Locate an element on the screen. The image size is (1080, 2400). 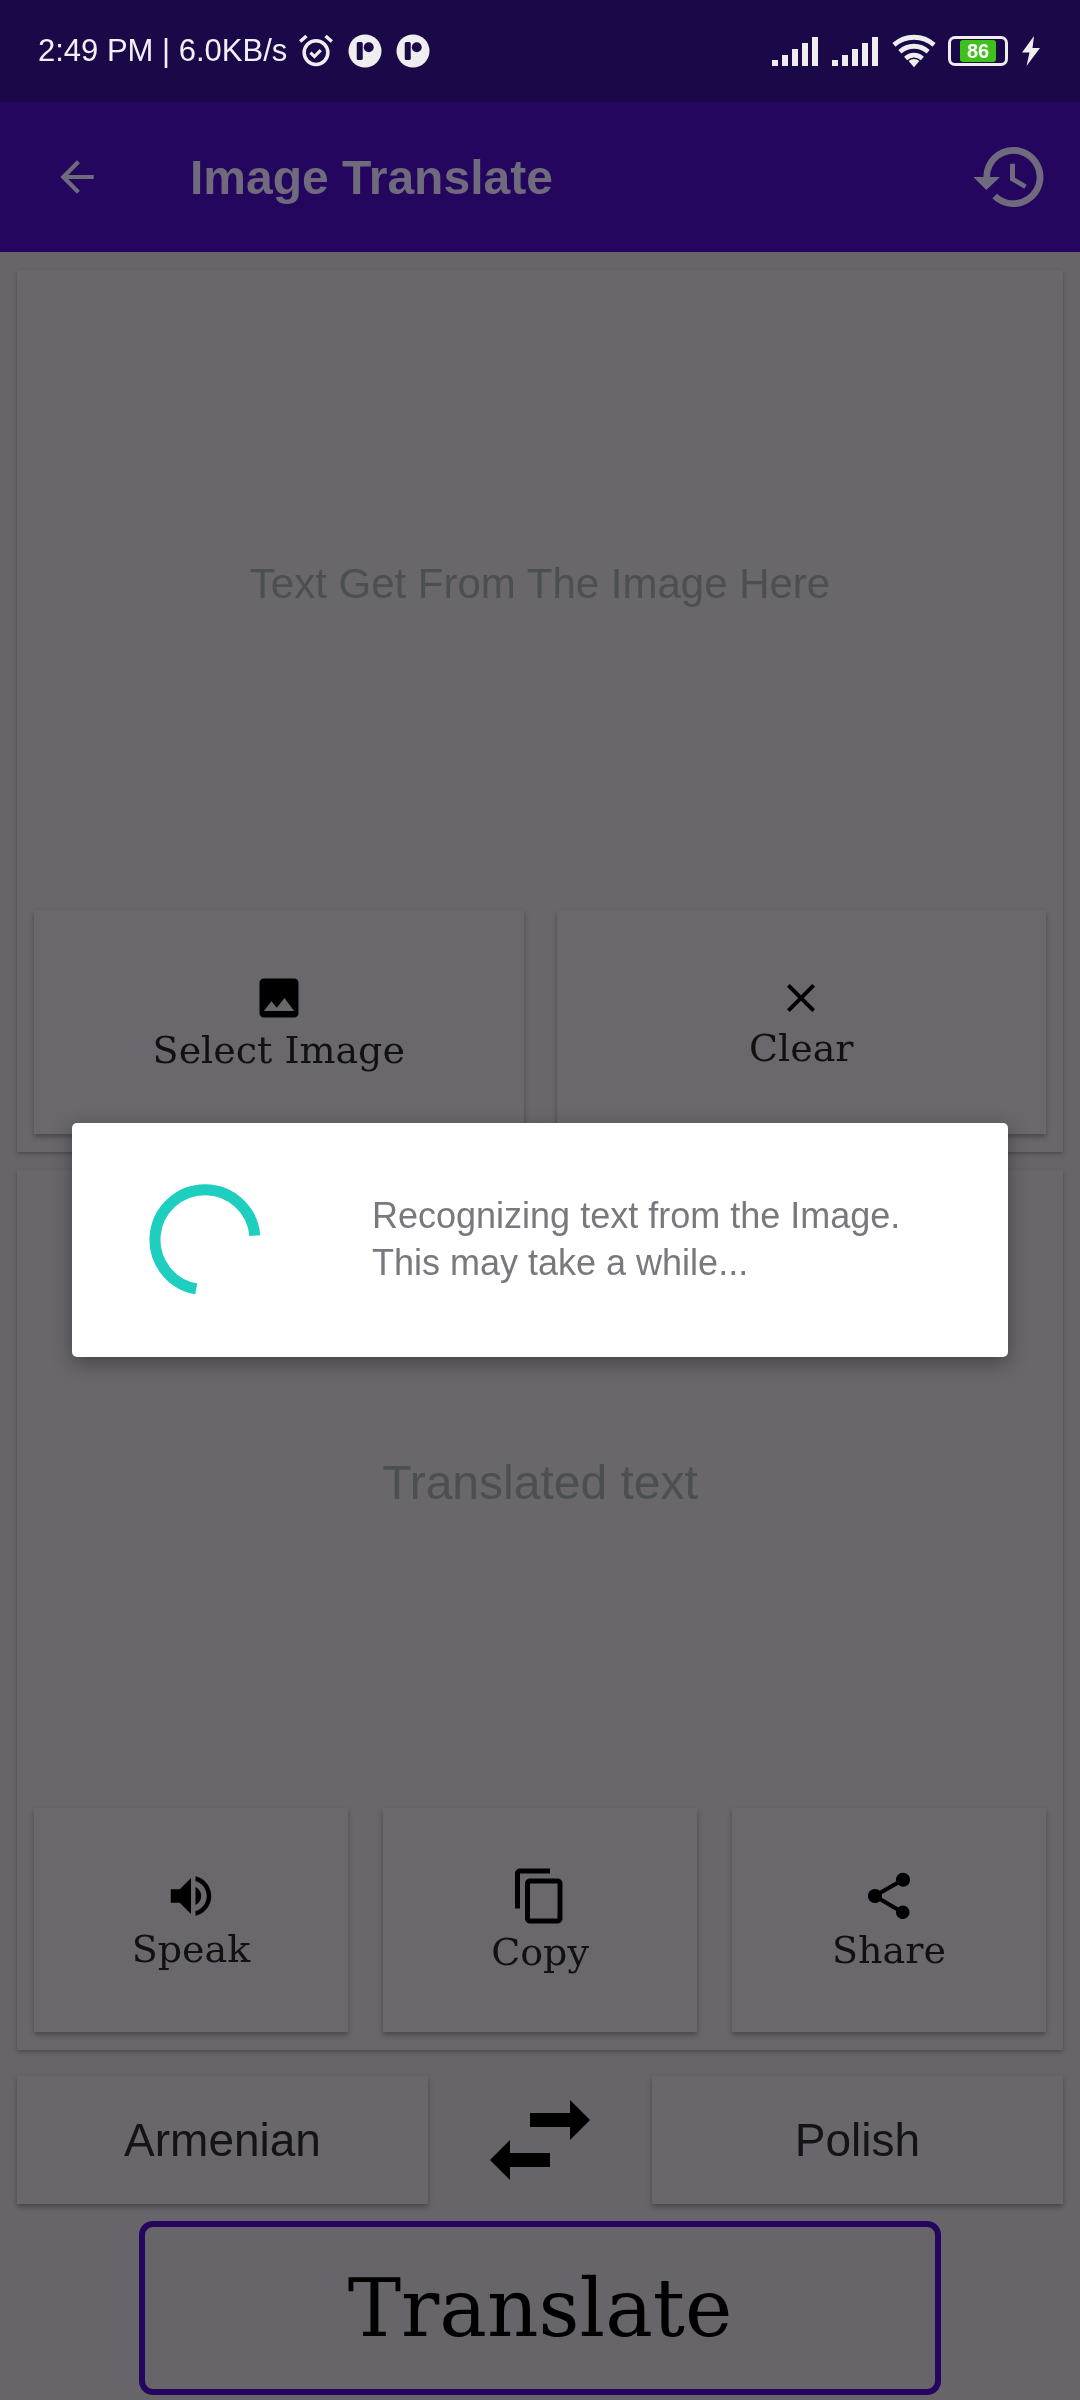
select-image-button: Select Image is located at coordinates (279, 1022).